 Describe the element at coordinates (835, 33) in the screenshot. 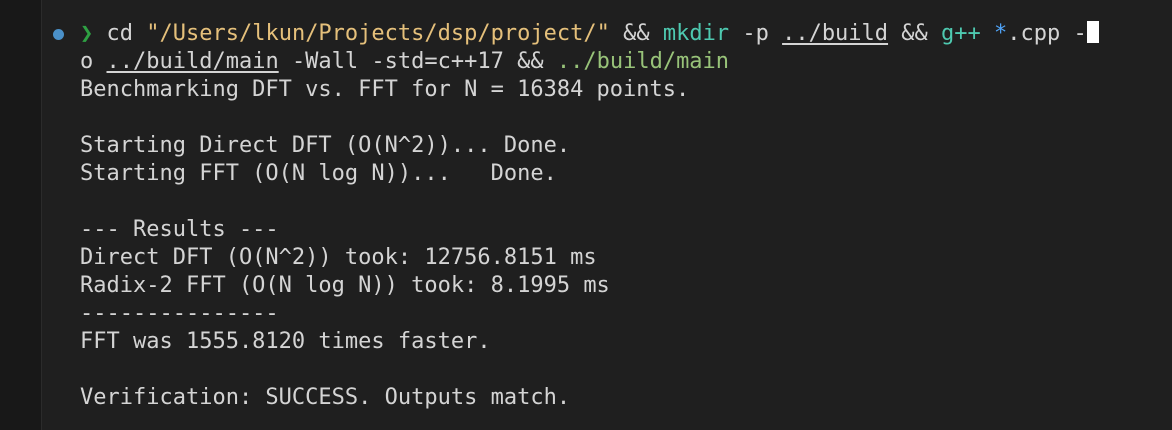

I see `cmd-build-path-link: ../build` at that location.